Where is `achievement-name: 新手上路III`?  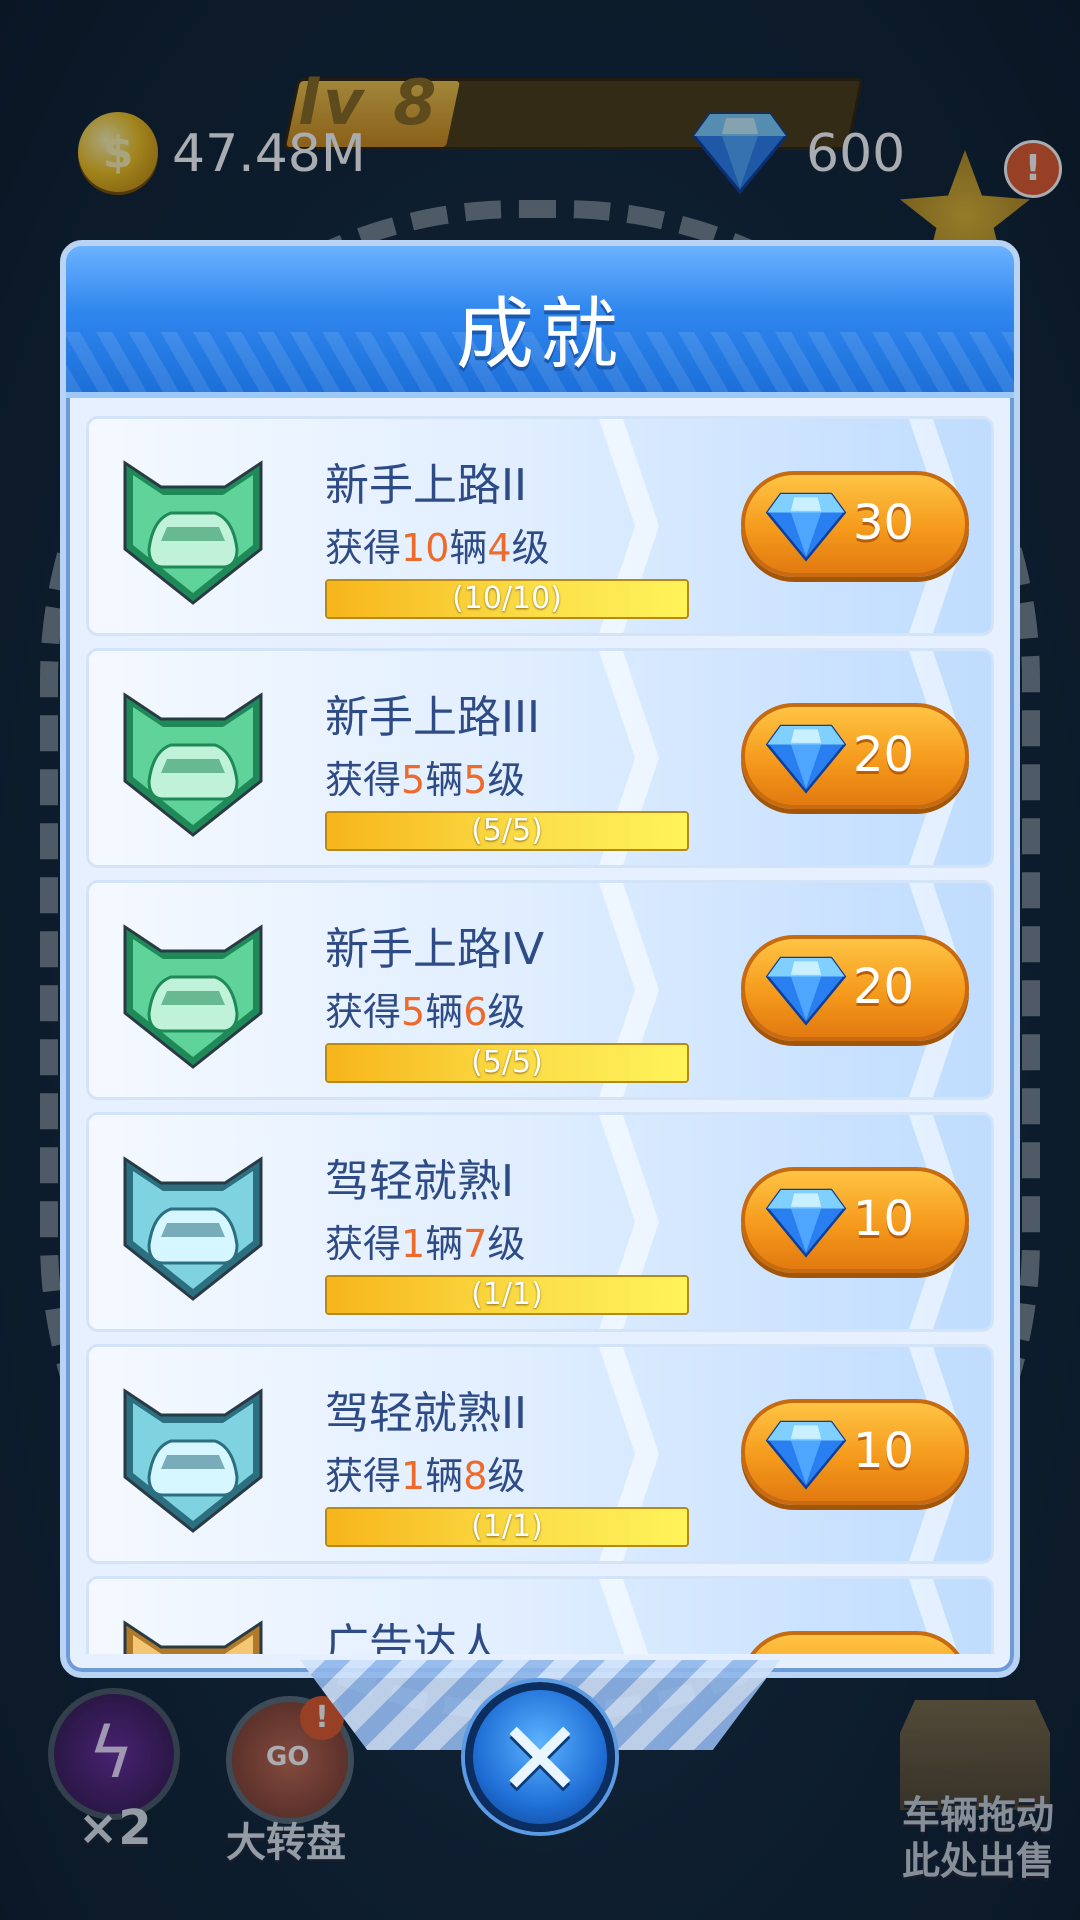 achievement-name: 新手上路III is located at coordinates (432, 717).